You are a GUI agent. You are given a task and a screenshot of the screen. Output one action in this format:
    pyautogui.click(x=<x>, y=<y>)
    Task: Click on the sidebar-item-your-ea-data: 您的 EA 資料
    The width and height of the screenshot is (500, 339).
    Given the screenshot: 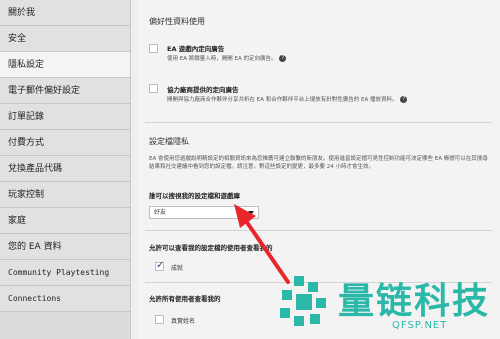 What is the action you would take?
    pyautogui.click(x=65, y=247)
    